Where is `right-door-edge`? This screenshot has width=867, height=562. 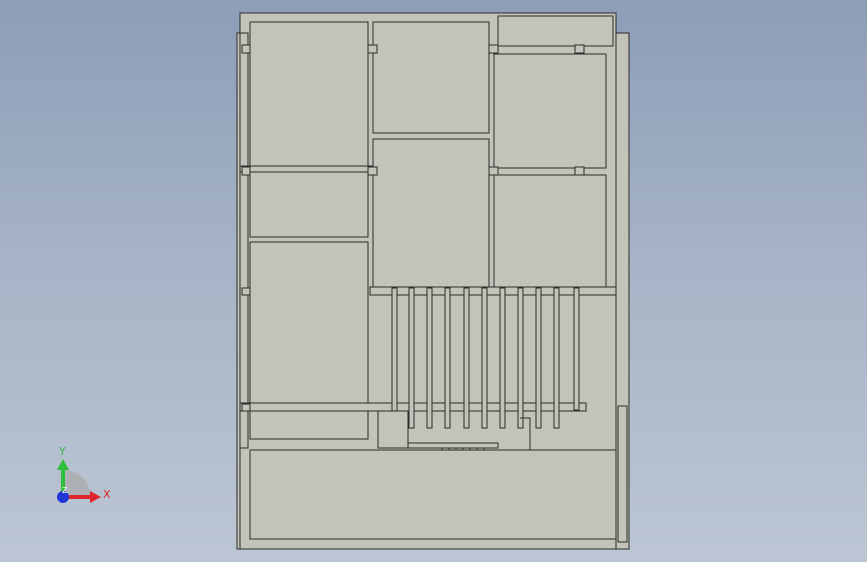 right-door-edge is located at coordinates (622, 474).